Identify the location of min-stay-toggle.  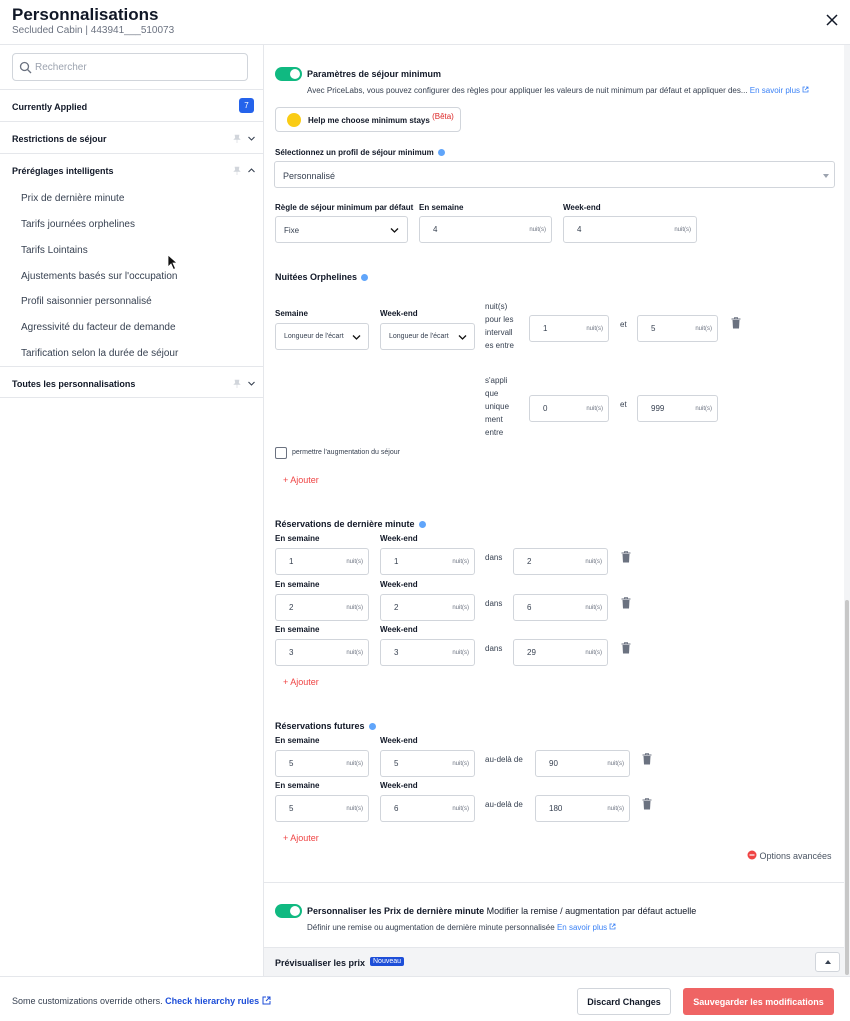
(288, 74).